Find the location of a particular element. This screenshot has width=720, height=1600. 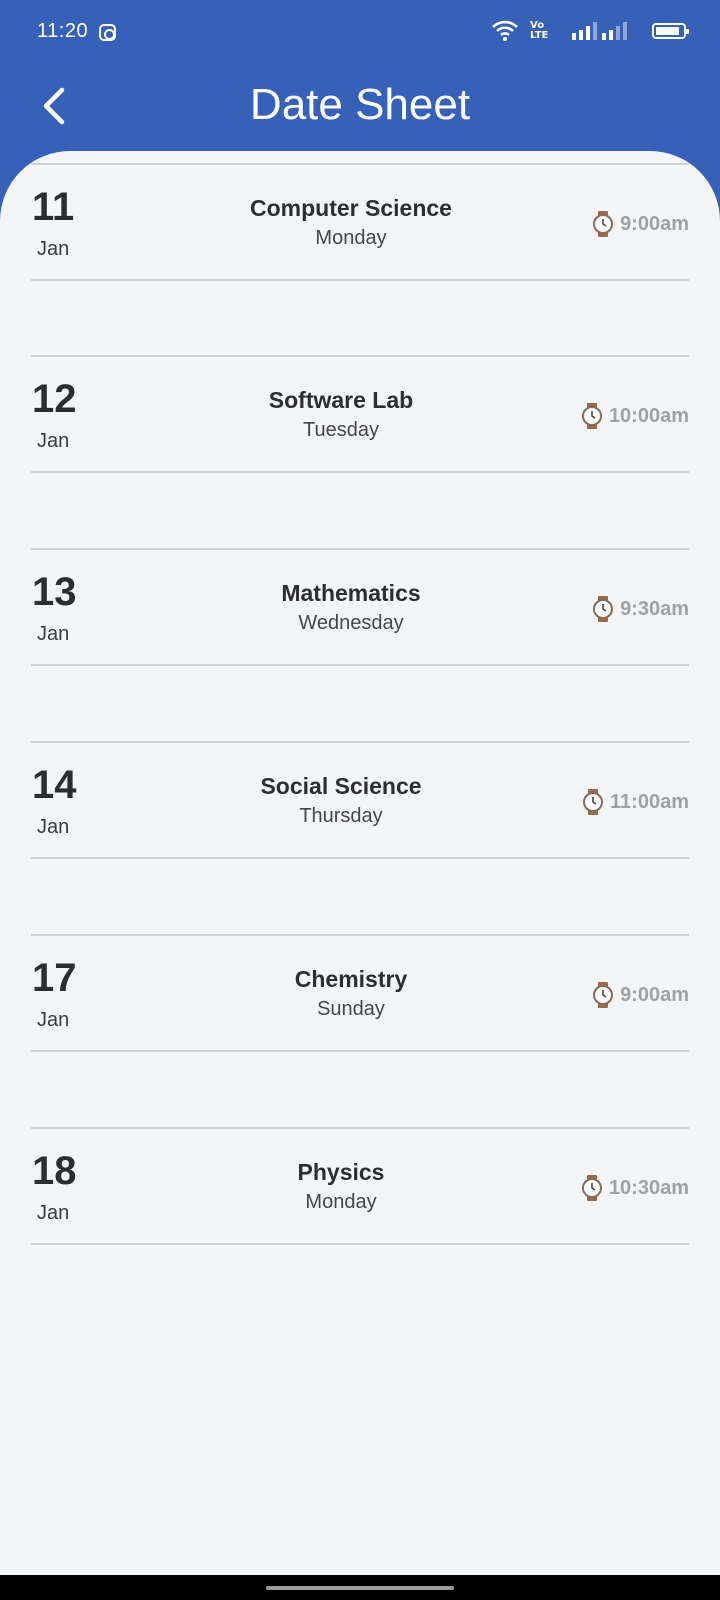

exam-time: 9:30am is located at coordinates (654, 608).